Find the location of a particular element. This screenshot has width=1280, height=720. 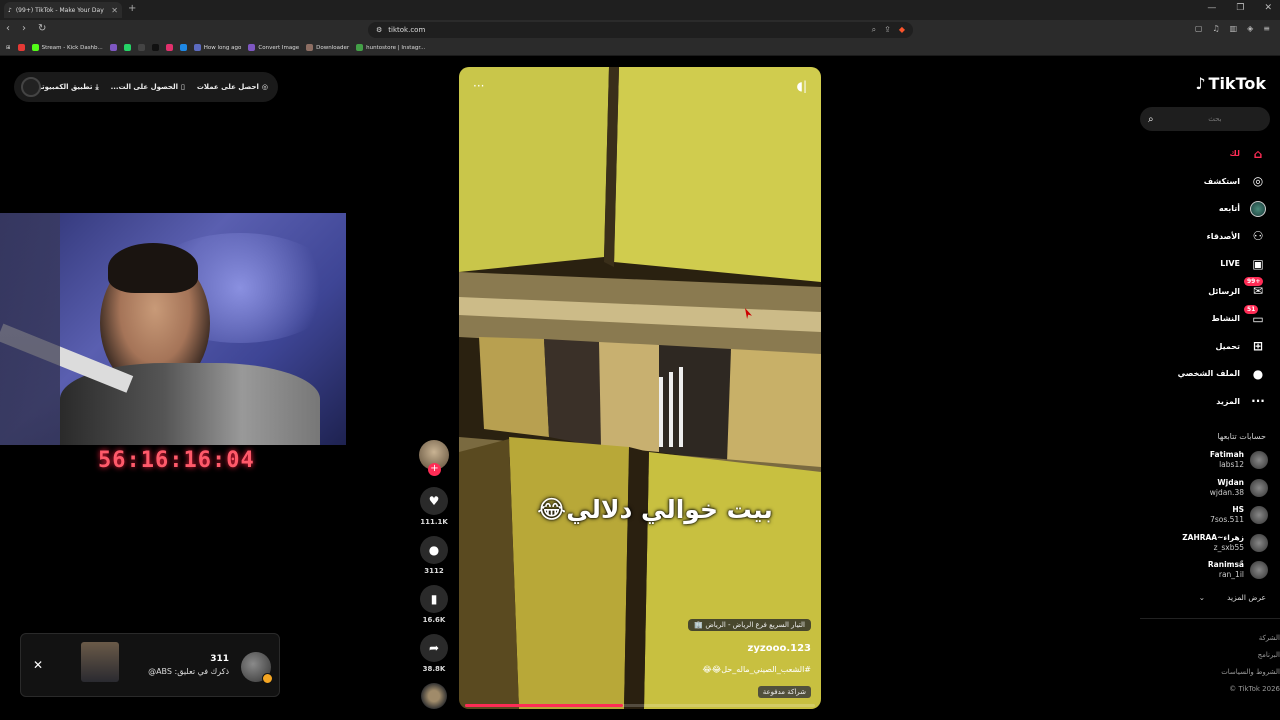

back-icon: ‹ is located at coordinates (8, 28).